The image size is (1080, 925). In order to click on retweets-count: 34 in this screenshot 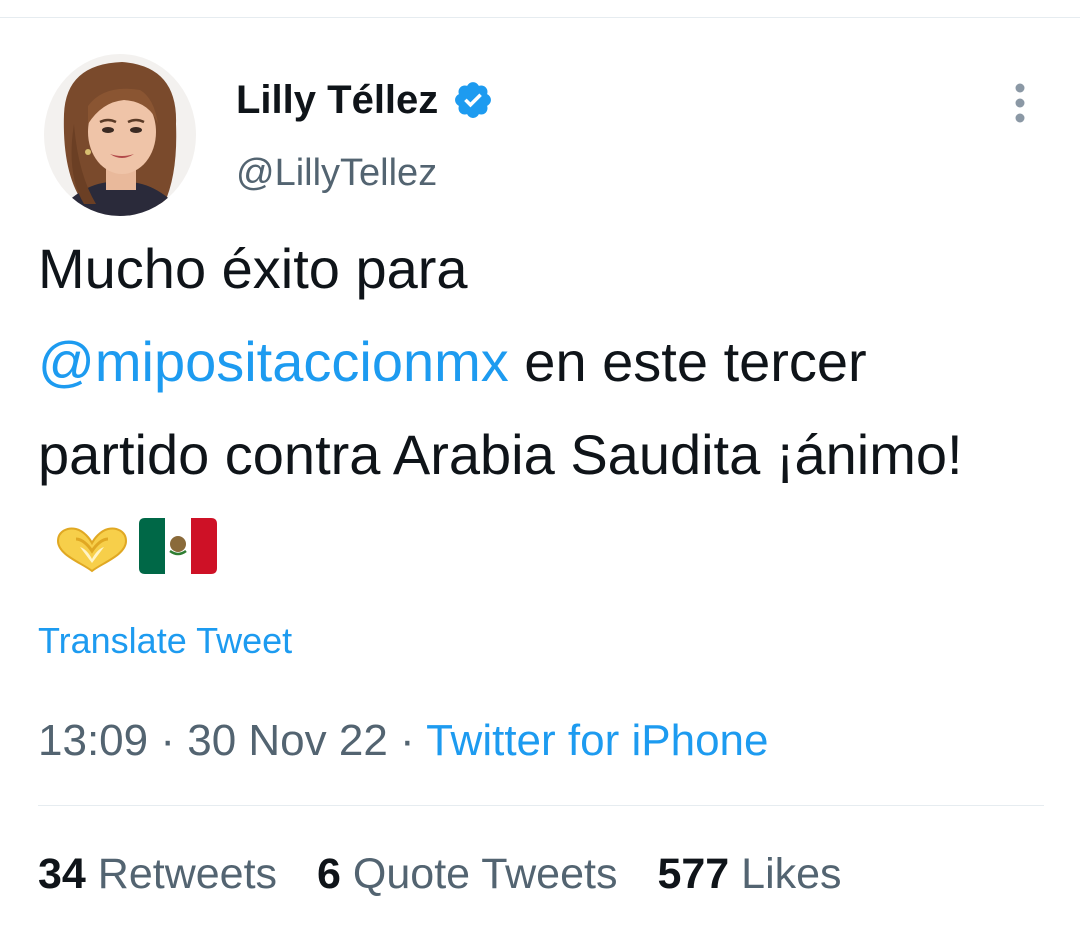, I will do `click(62, 874)`.